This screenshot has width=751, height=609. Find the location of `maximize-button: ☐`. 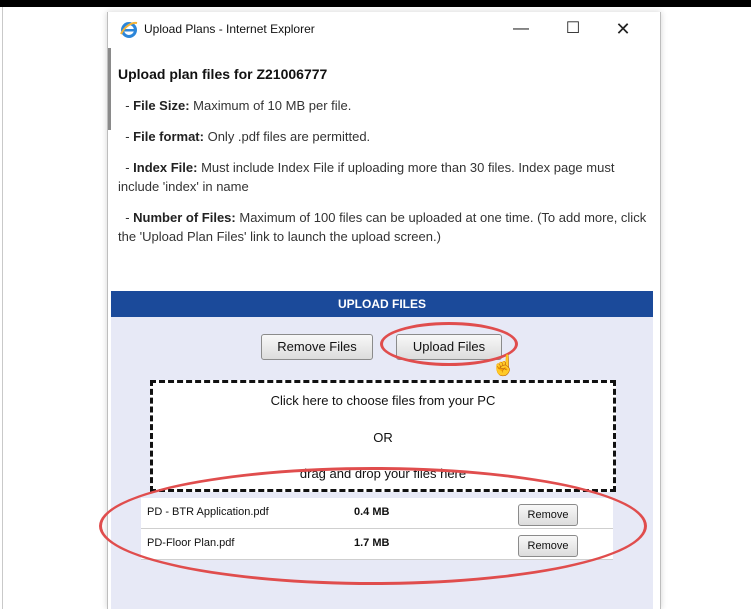

maximize-button: ☐ is located at coordinates (573, 29).